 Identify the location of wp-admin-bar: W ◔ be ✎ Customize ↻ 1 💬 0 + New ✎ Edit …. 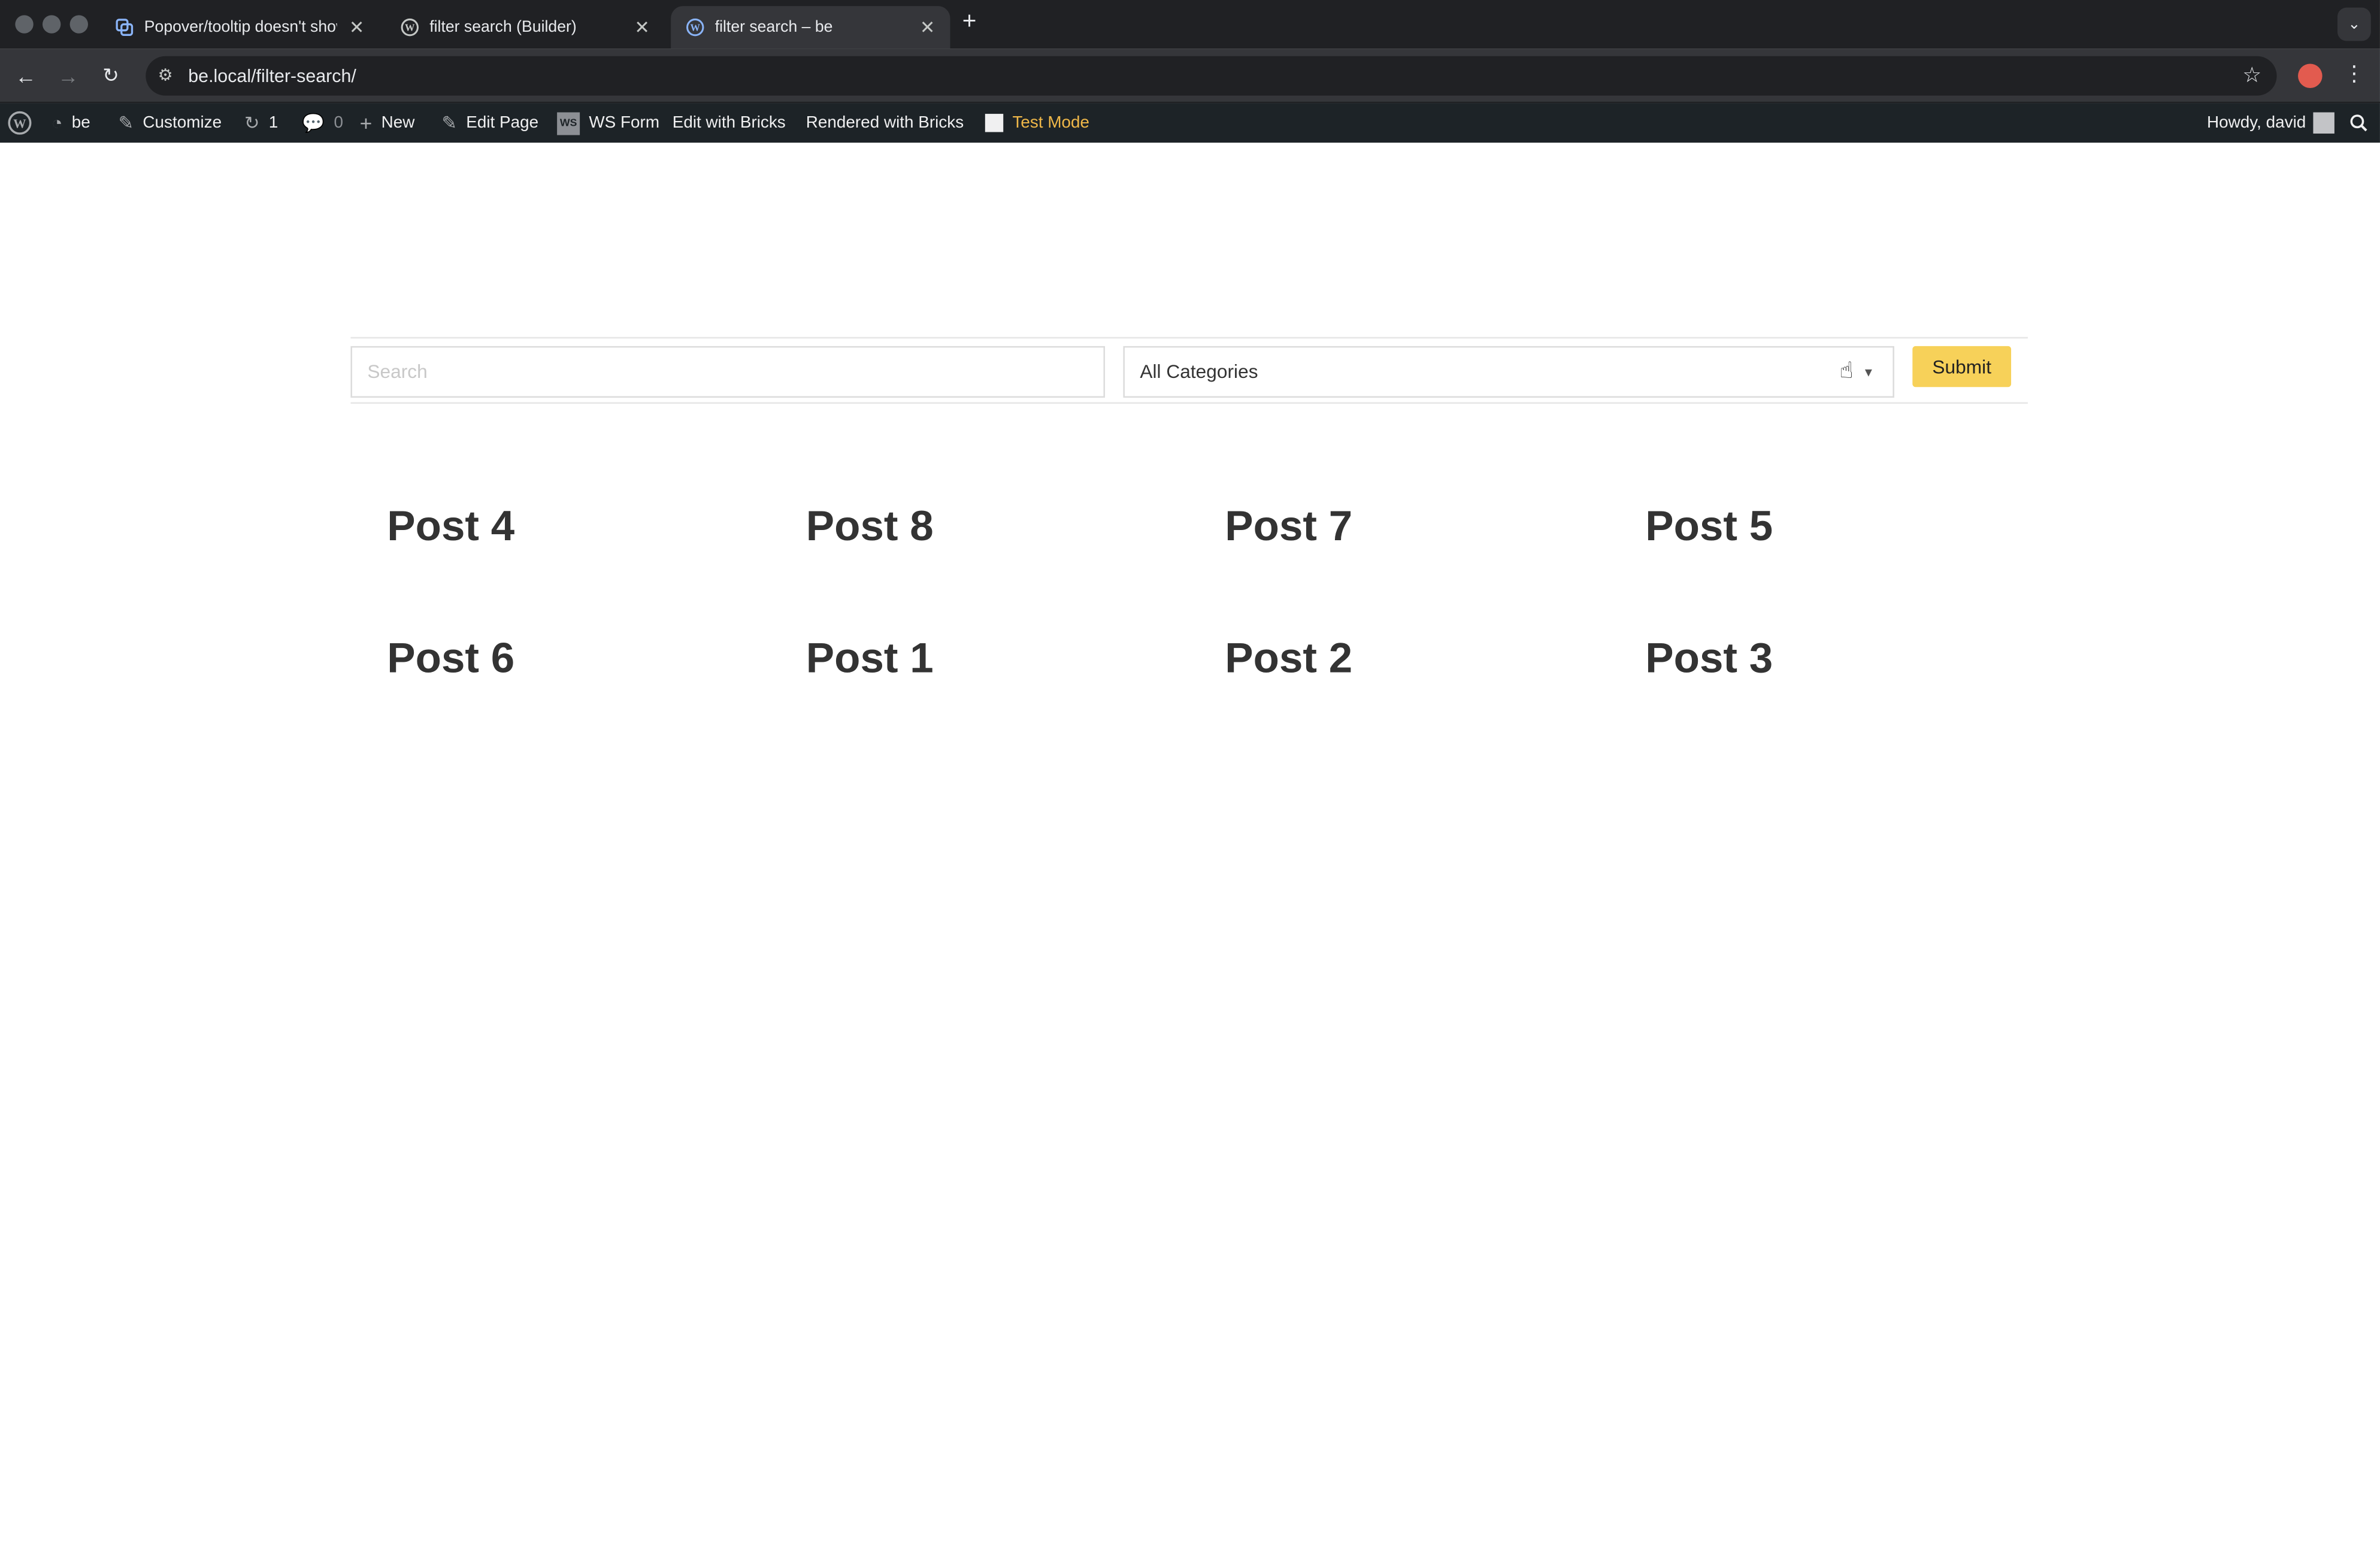
(1190, 123).